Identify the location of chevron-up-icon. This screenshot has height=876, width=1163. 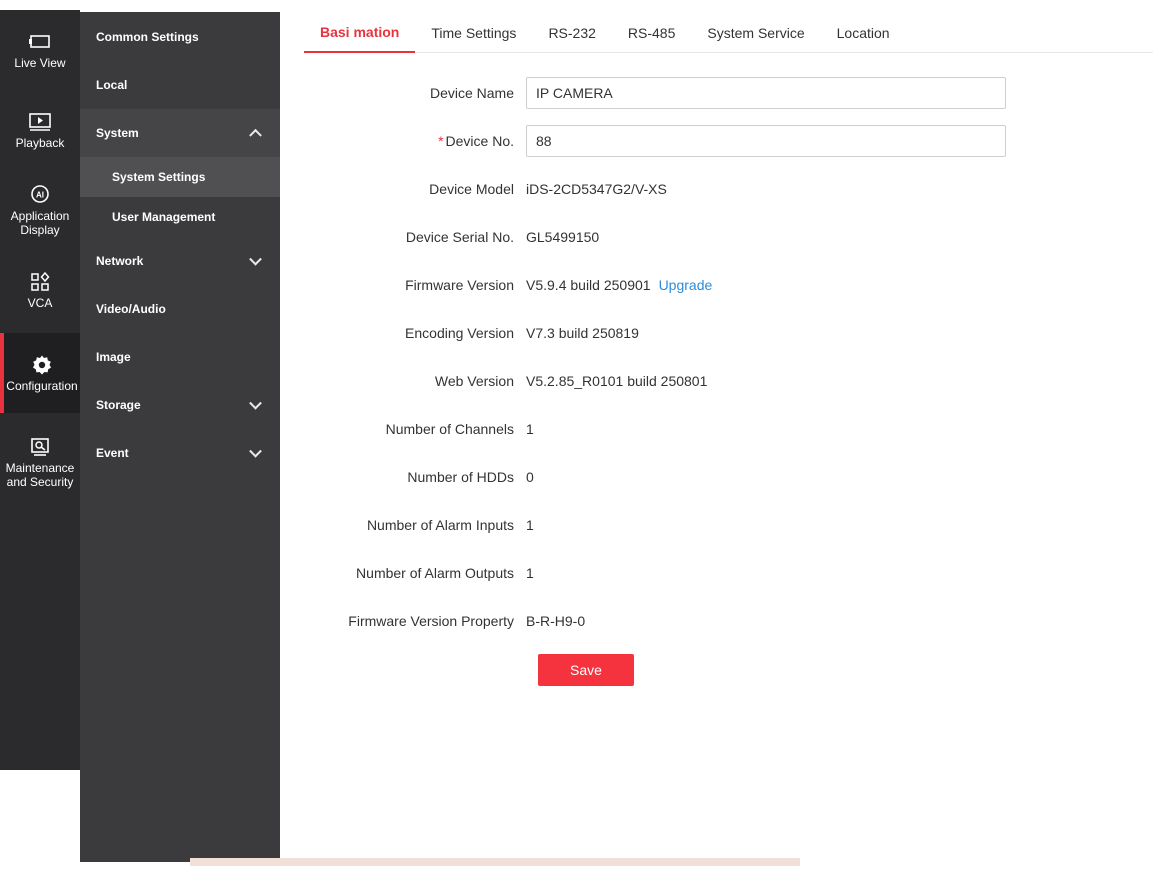
(255, 135).